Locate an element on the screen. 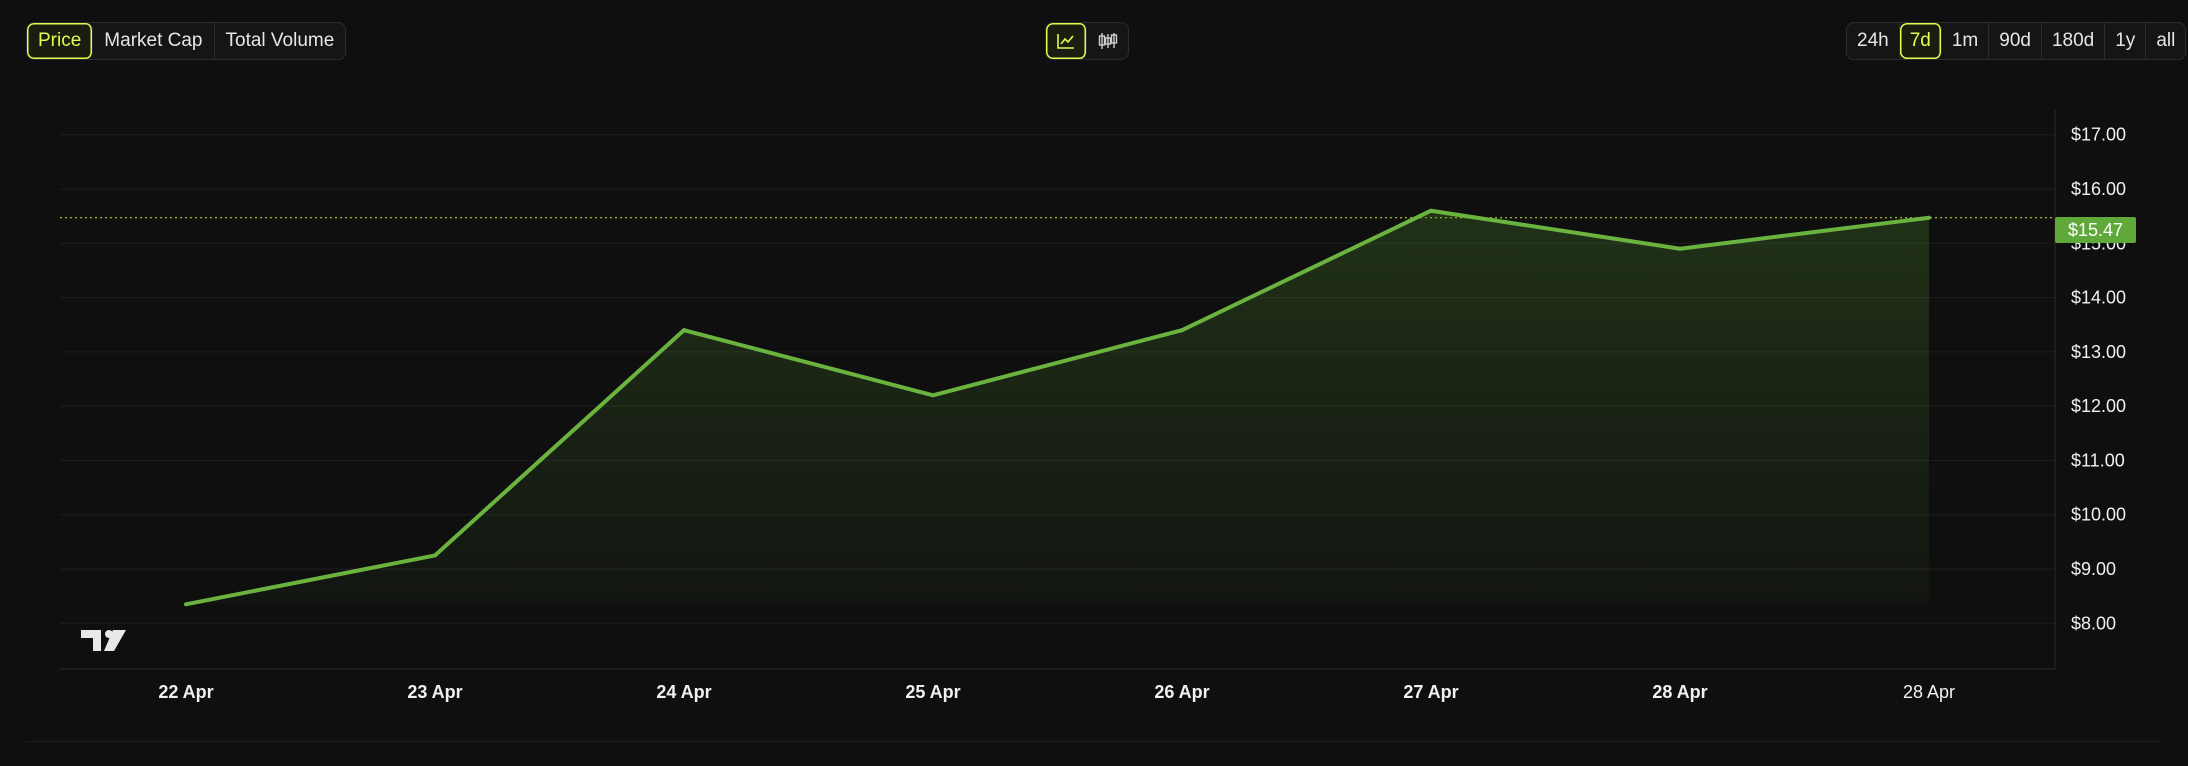 This screenshot has height=766, width=2188. x-tick-label: 26 Apr is located at coordinates (1181, 692).